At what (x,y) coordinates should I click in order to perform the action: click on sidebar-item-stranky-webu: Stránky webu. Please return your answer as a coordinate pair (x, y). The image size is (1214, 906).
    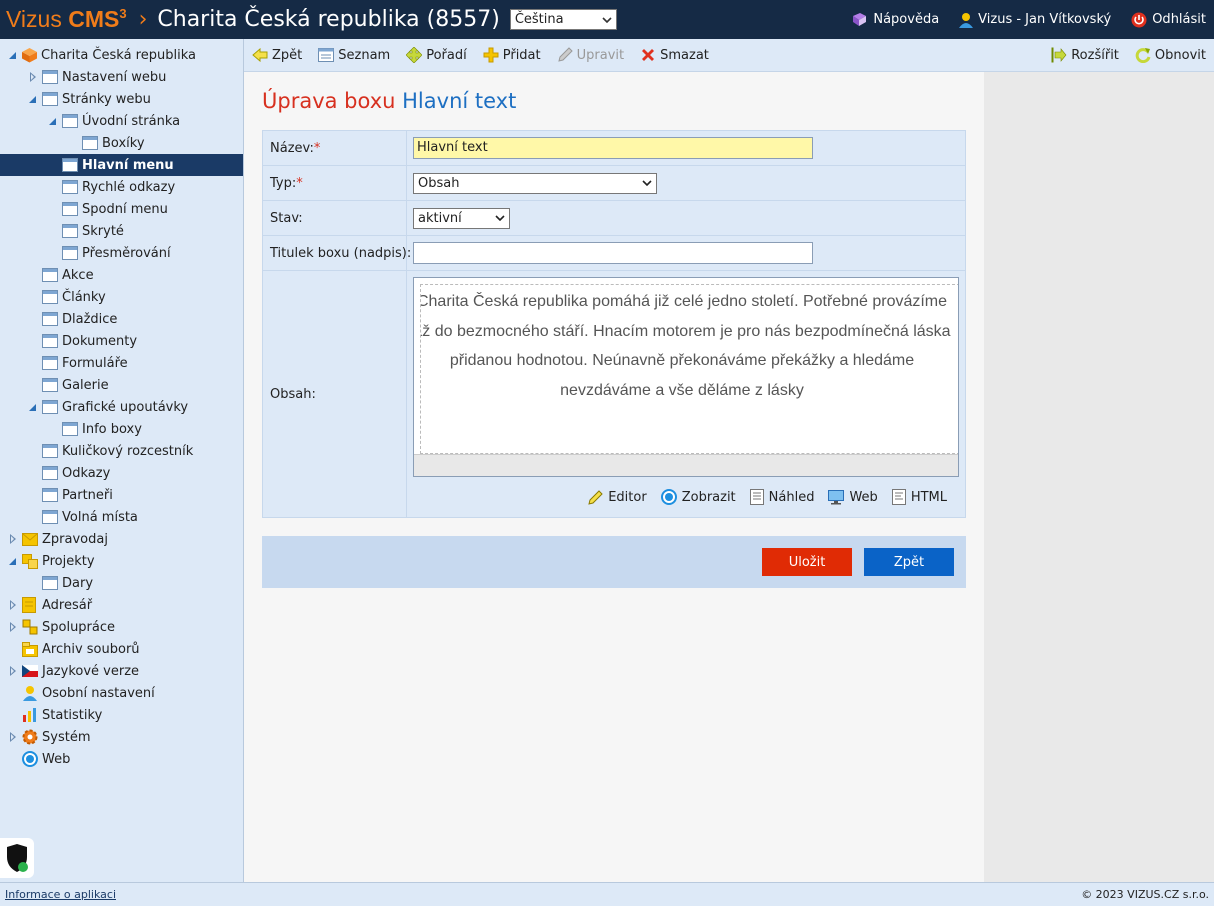
    Looking at the image, I should click on (89, 99).